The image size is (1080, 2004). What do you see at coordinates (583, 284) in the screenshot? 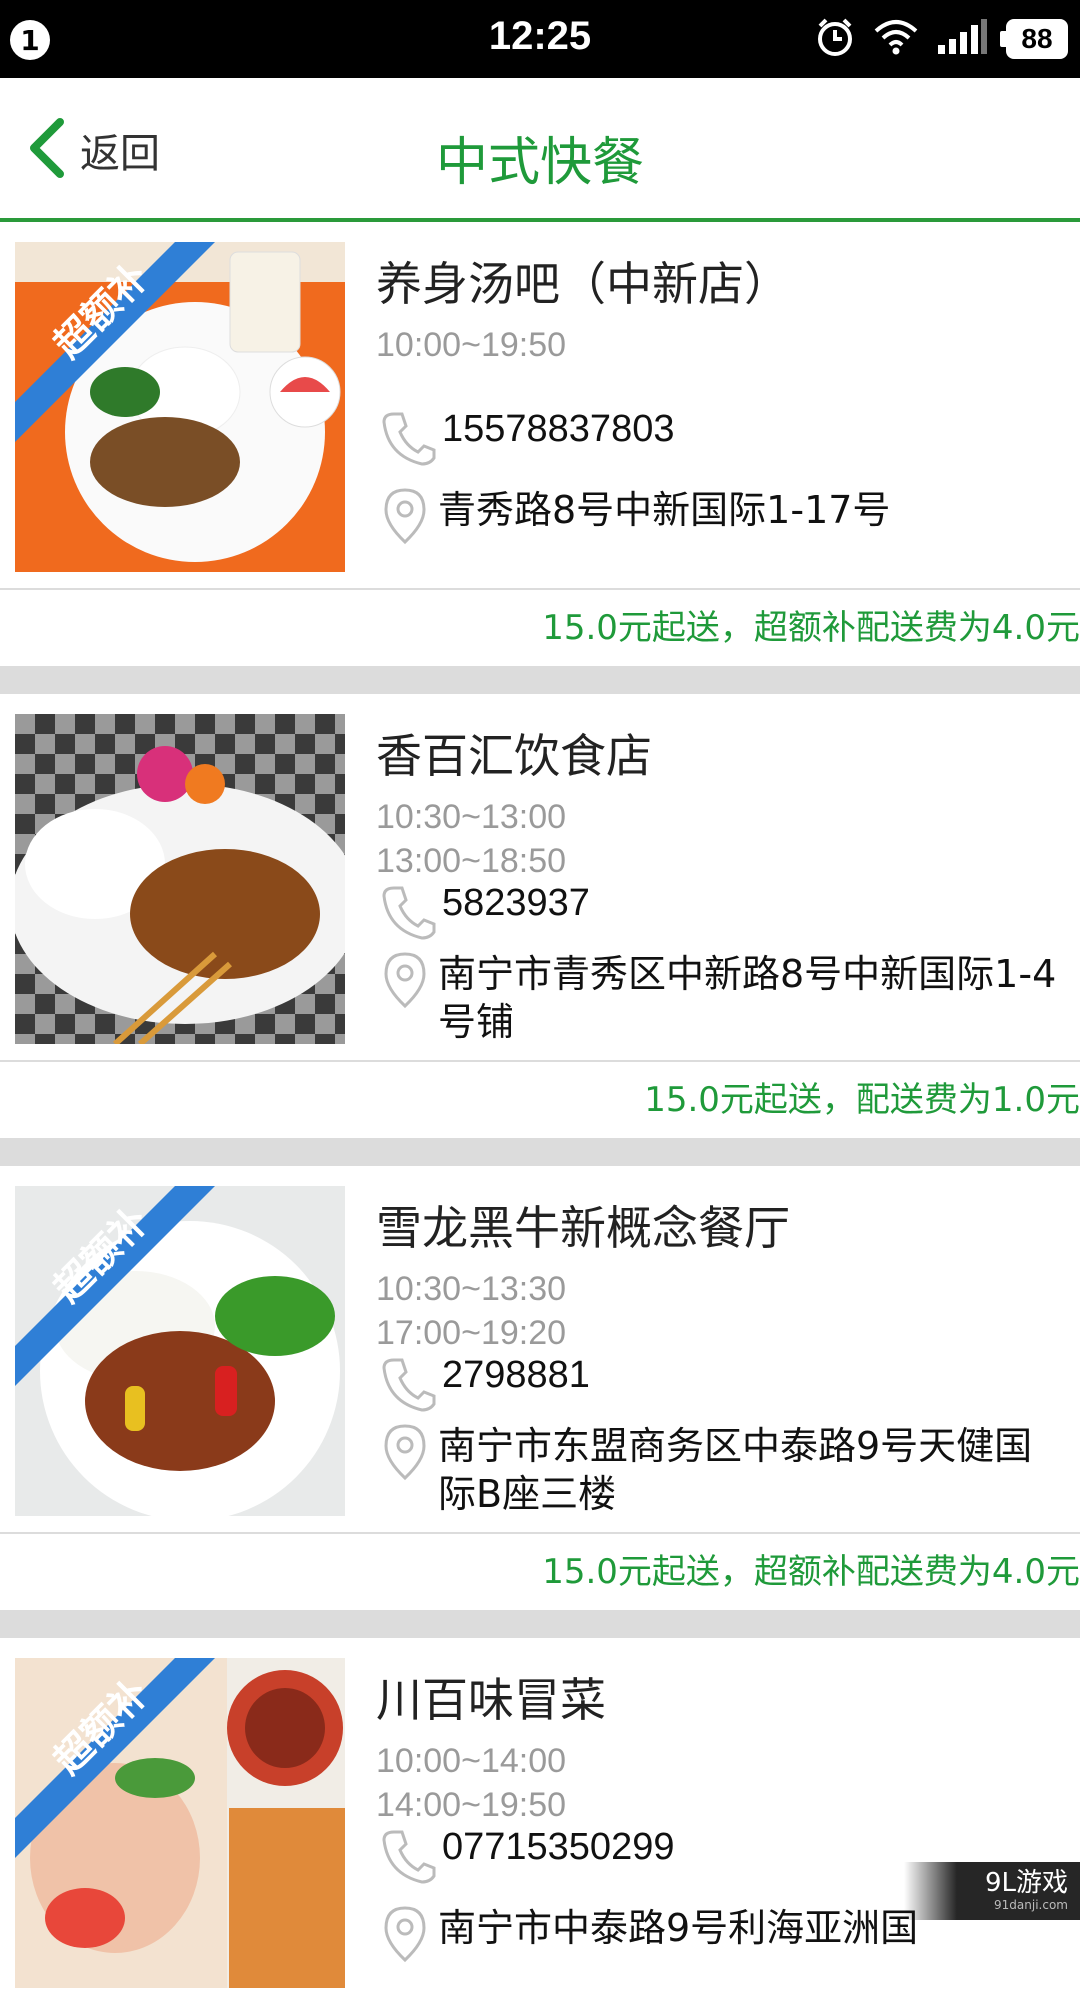
I see `restaurant-name: 养身汤吧（中新店）` at bounding box center [583, 284].